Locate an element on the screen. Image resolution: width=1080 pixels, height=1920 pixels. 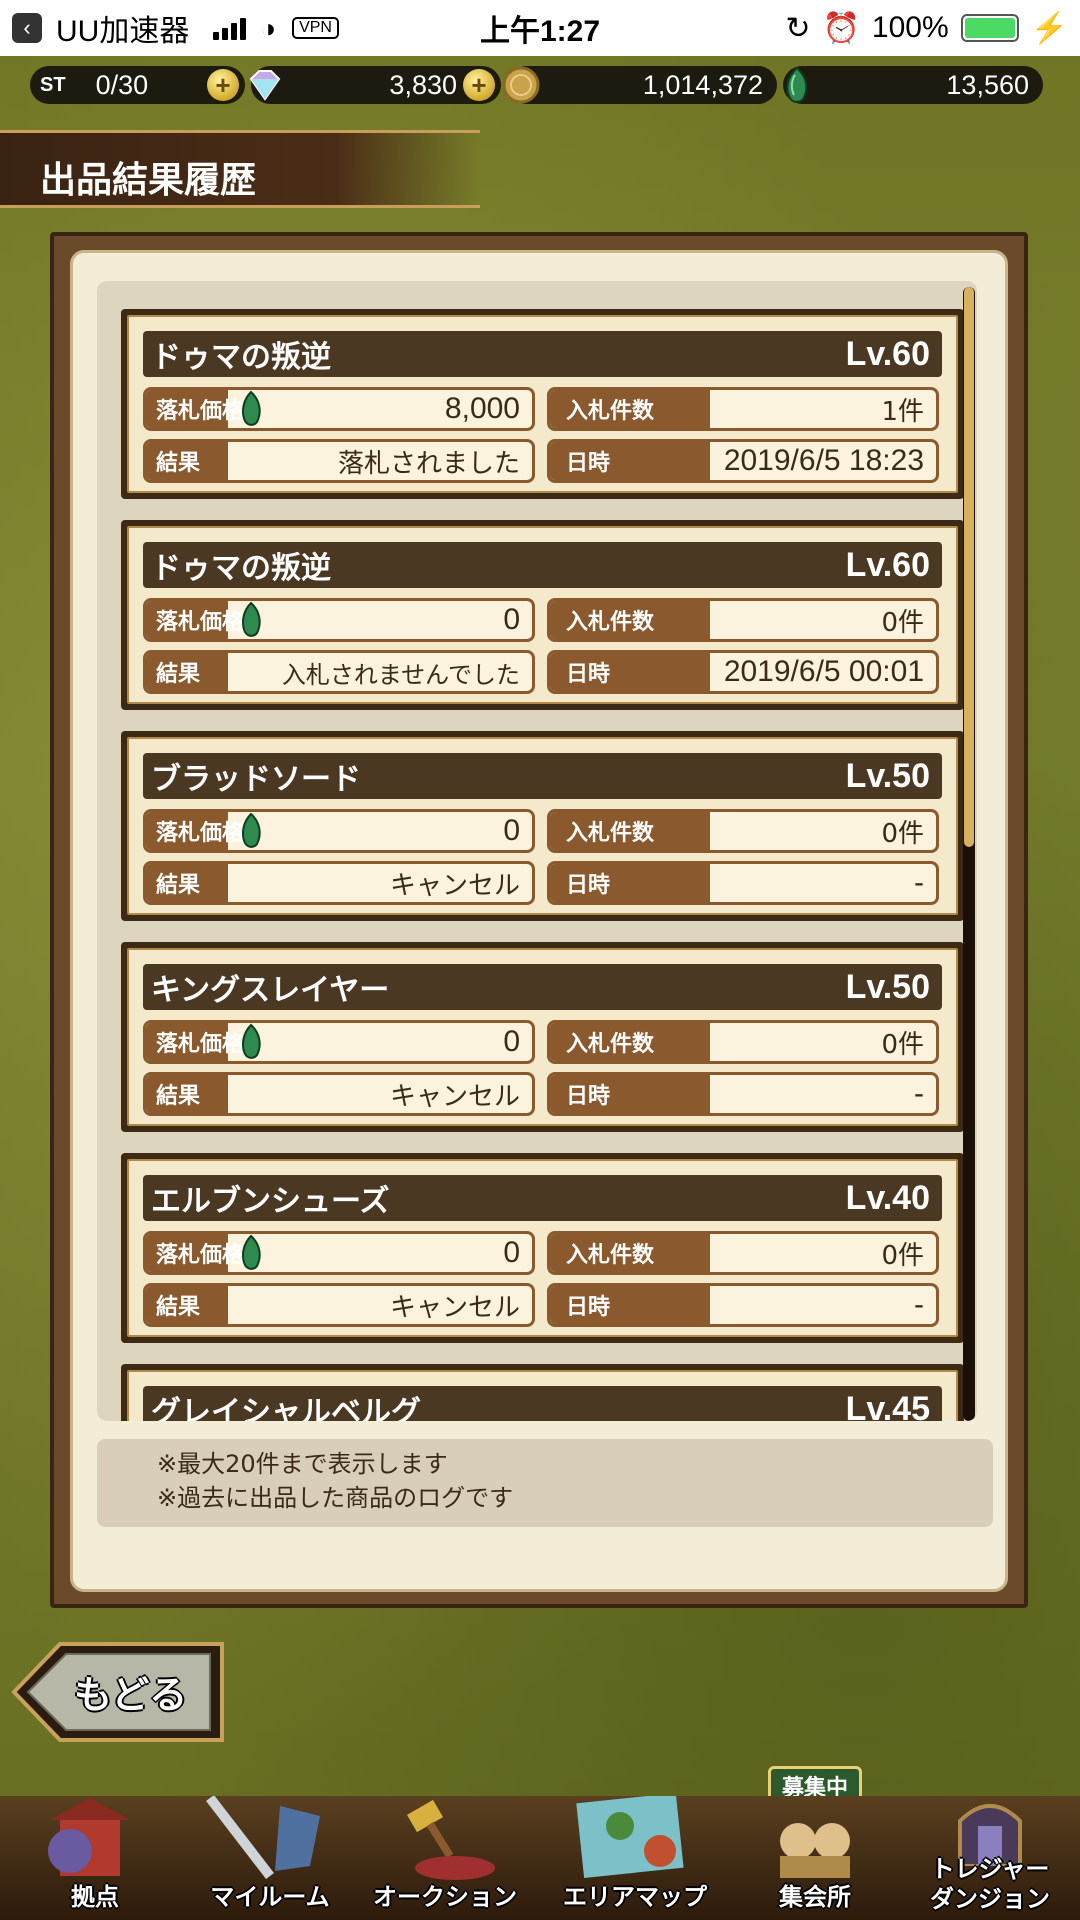
date-field: 日時 2019/6/5 18:23 is located at coordinates (743, 461).